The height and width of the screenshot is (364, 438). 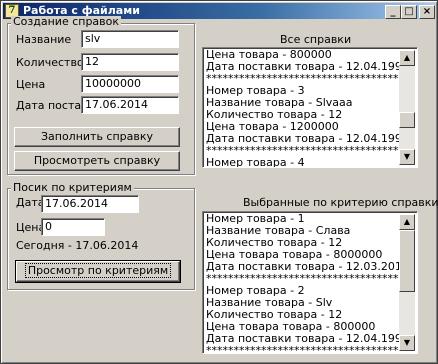 What do you see at coordinates (302, 303) in the screenshot?
I see `list-item: Название товара - Slv` at bounding box center [302, 303].